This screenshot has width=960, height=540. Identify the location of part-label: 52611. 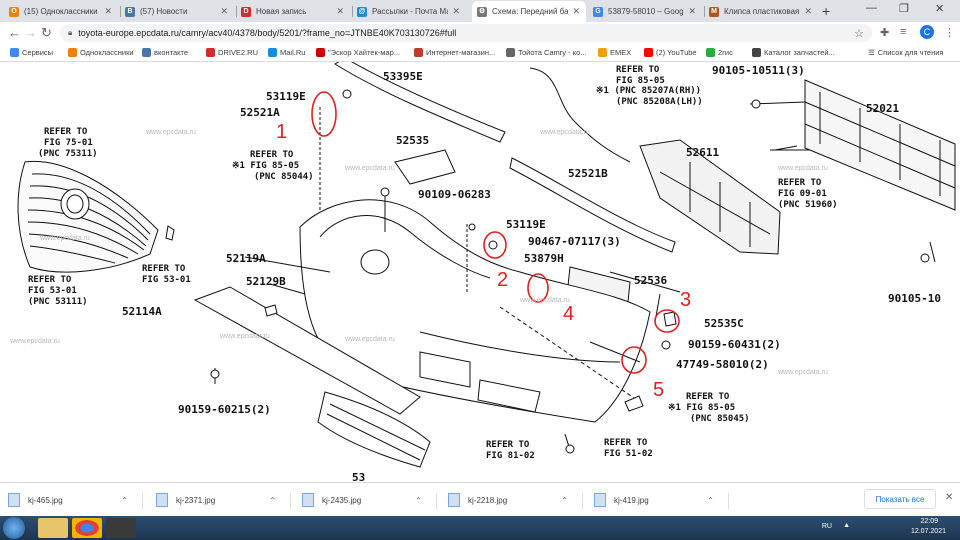
(702, 152).